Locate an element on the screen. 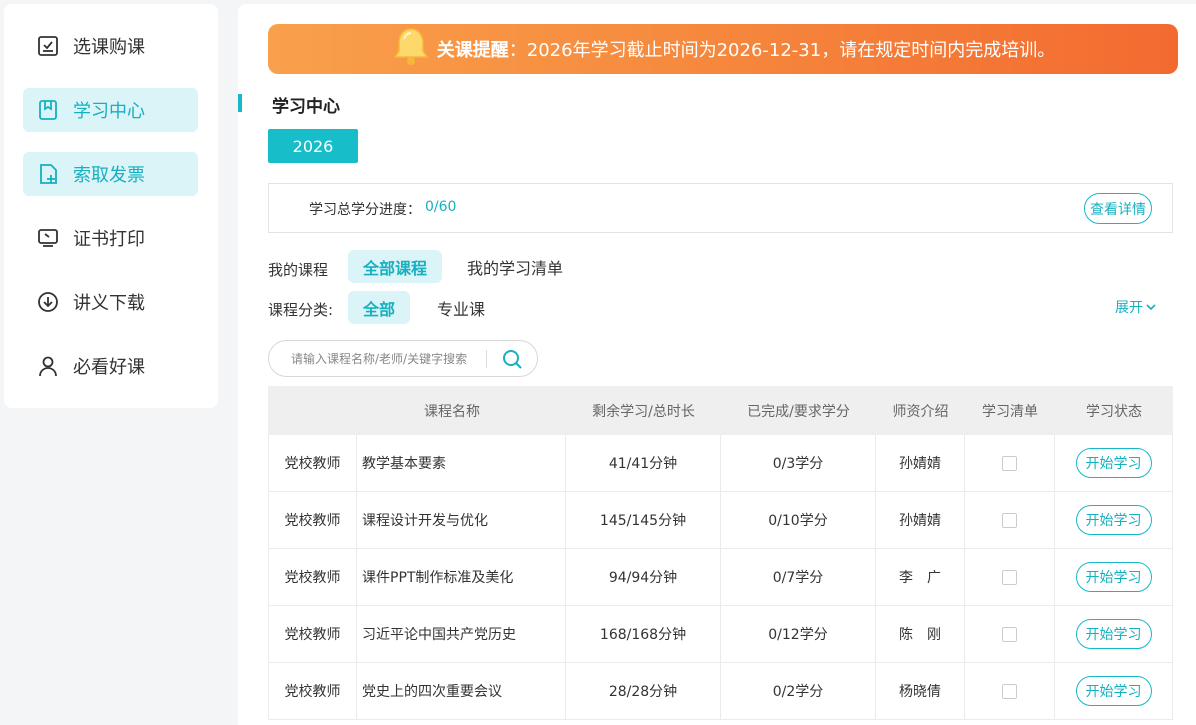 The image size is (1196, 725). tab-my-study-list: 我的学习清单 is located at coordinates (515, 266).